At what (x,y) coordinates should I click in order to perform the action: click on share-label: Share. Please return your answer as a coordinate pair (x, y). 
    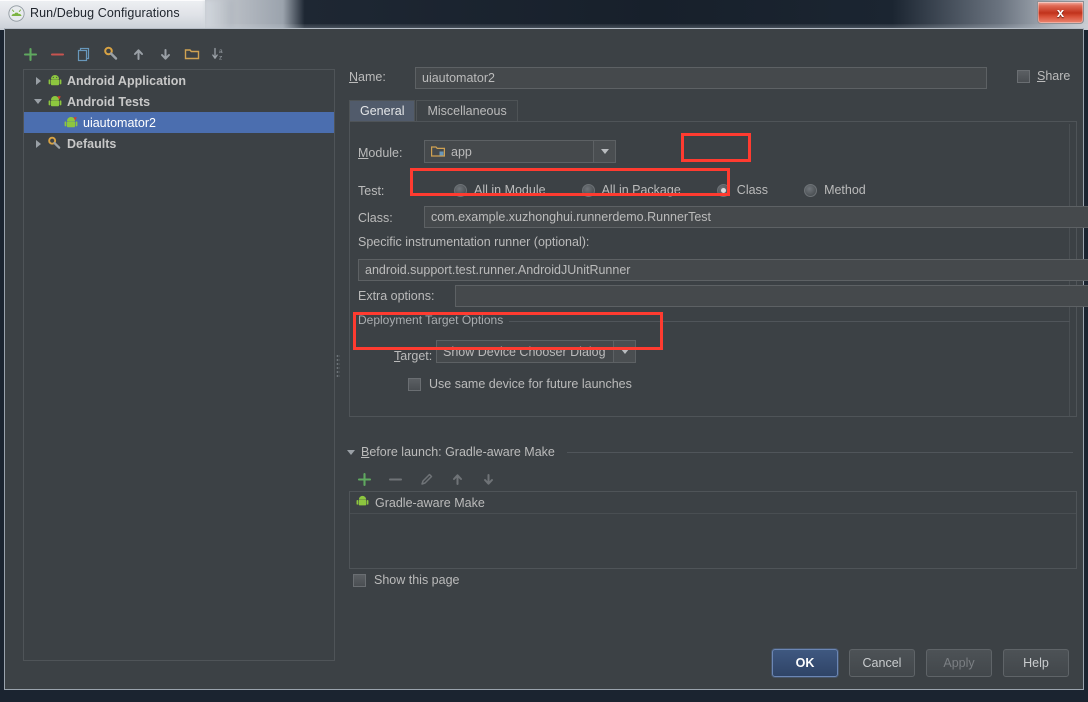
    Looking at the image, I should click on (1054, 76).